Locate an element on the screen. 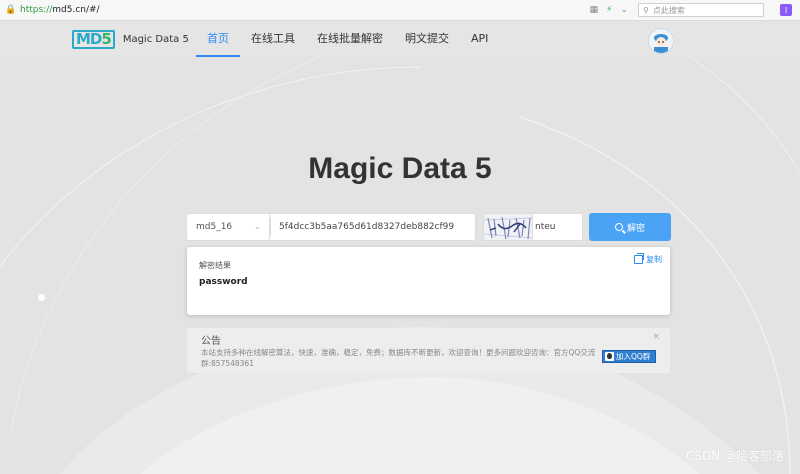  site-header: MD5 Magic Data 5 首页 在线工具 在线批量解密 明文提交 API is located at coordinates (400, 39).